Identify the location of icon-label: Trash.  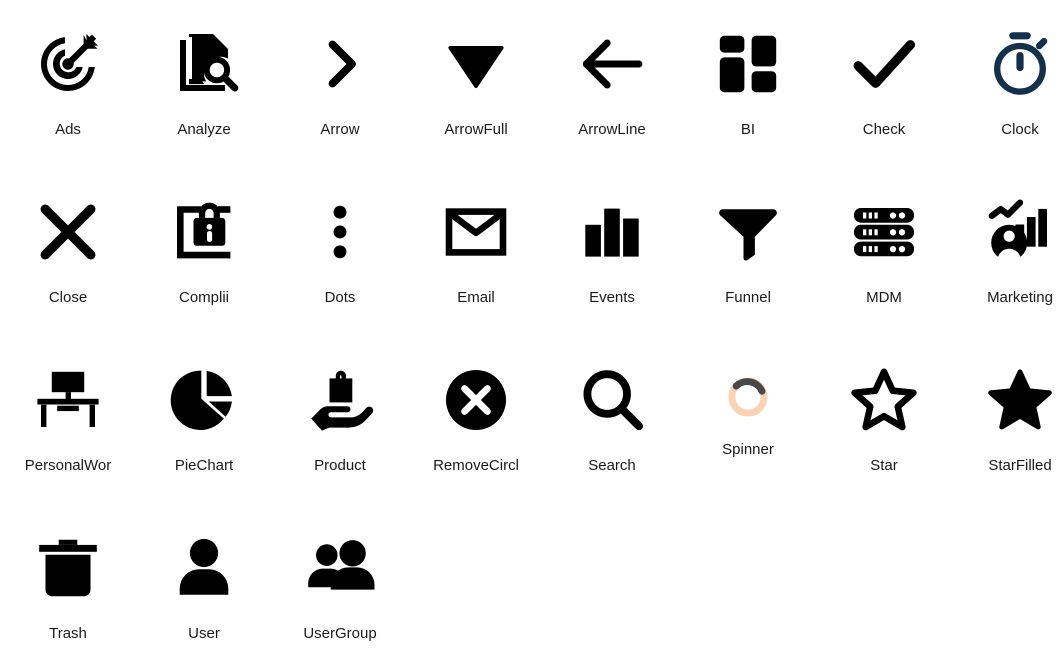
(68, 633).